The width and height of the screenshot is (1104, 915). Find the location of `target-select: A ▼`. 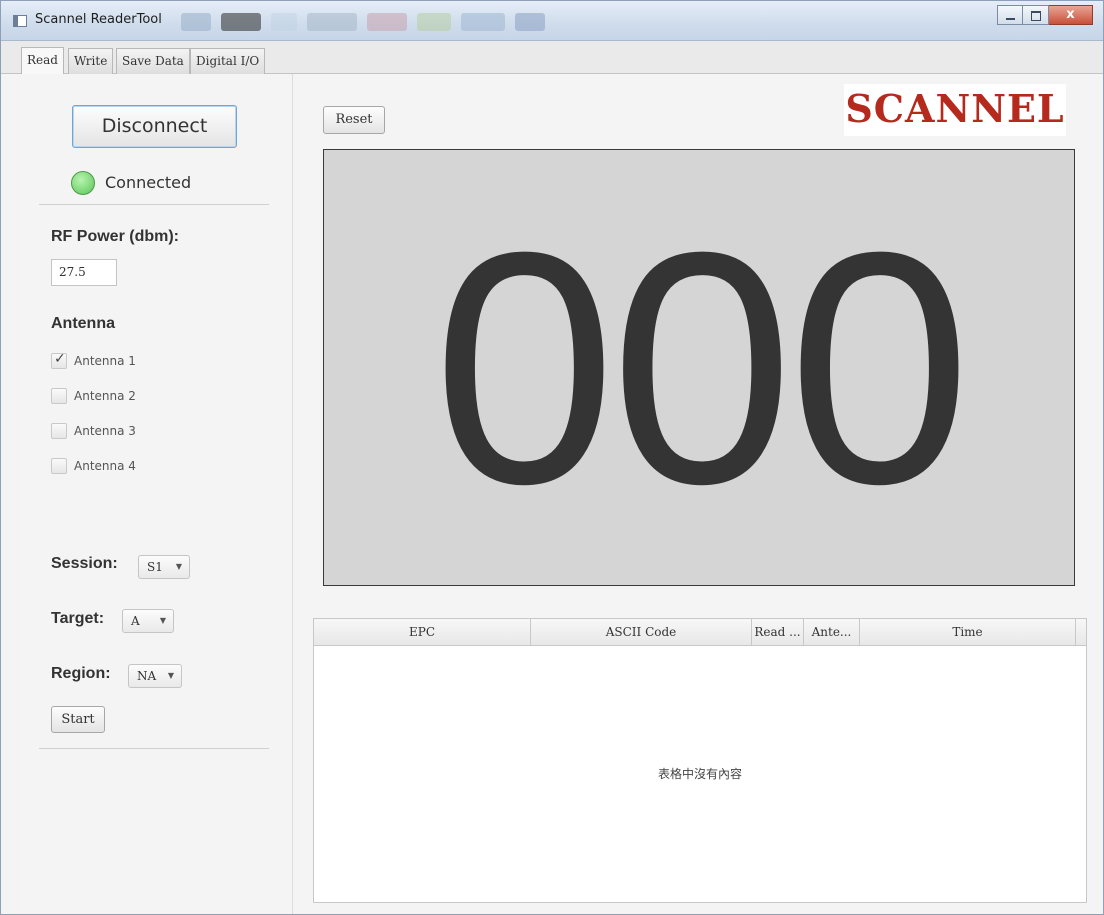

target-select: A ▼ is located at coordinates (148, 621).